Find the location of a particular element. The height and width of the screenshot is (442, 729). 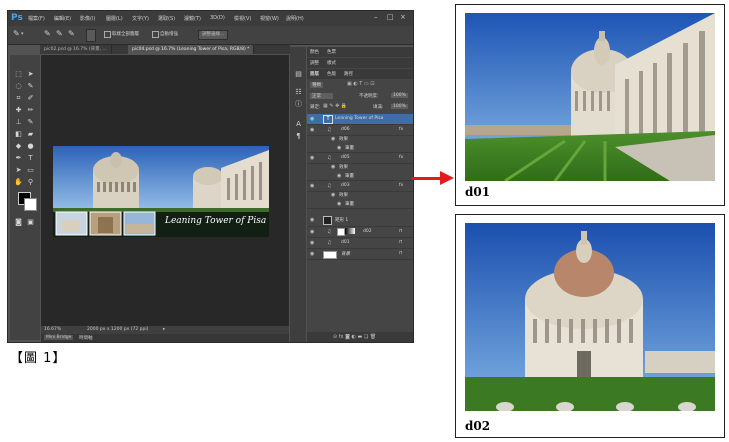

quick-selection-tool-icon: ✎ is located at coordinates (16, 33).